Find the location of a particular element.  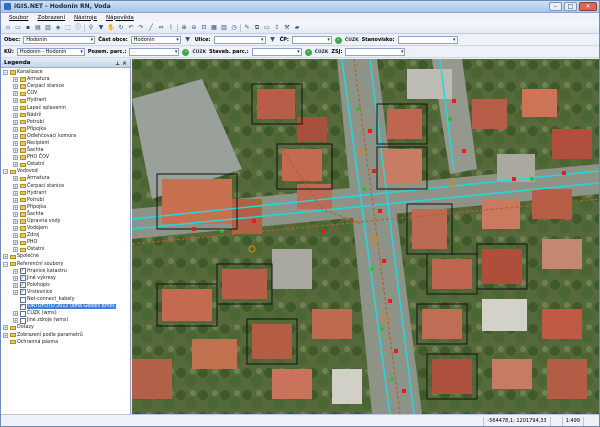

book-icon: ▰ is located at coordinates (297, 28).